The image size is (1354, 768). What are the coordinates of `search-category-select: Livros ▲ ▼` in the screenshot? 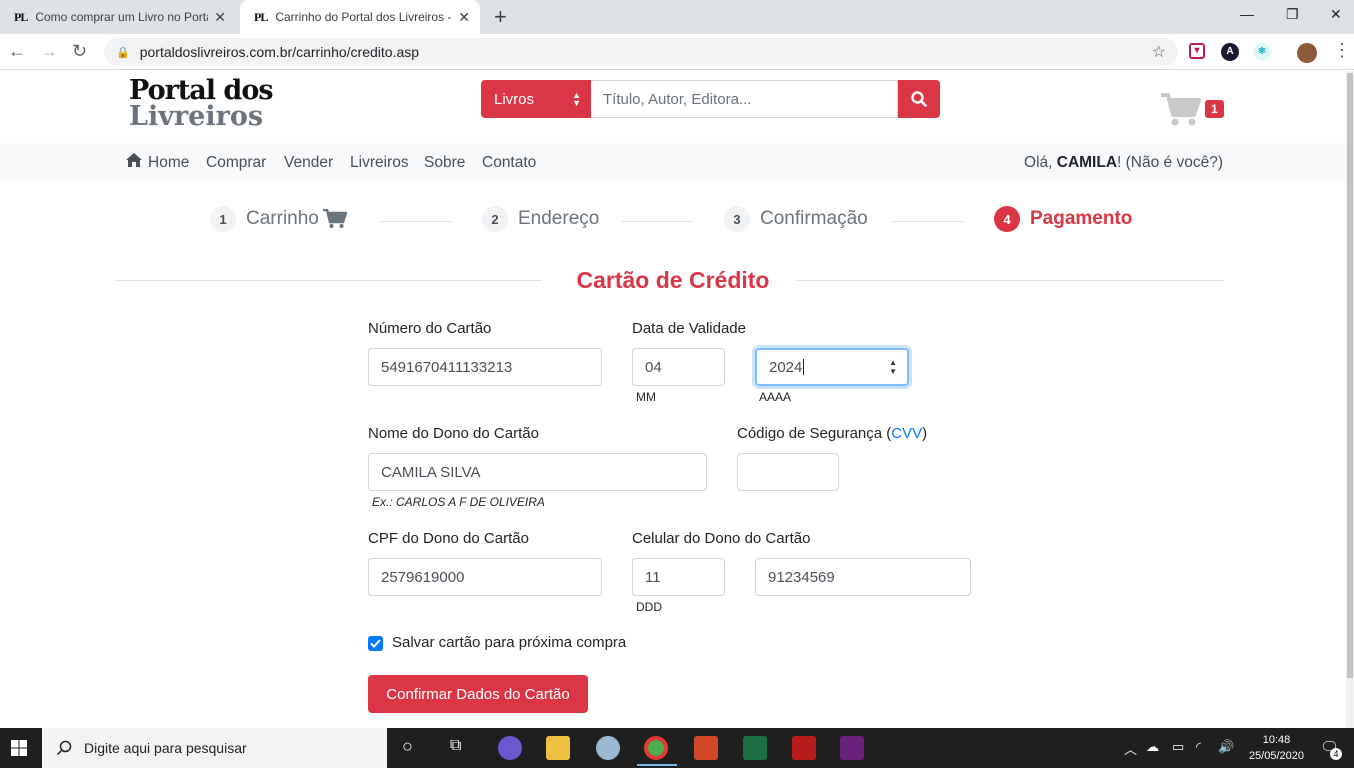 It's located at (536, 99).